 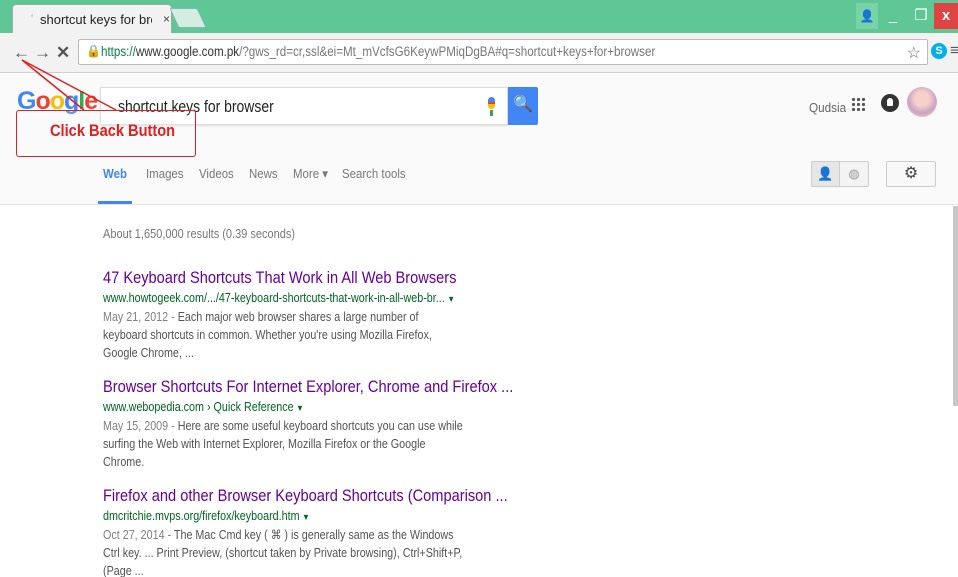 I want to click on url-host: www.google.com.pk, so click(x=187, y=51).